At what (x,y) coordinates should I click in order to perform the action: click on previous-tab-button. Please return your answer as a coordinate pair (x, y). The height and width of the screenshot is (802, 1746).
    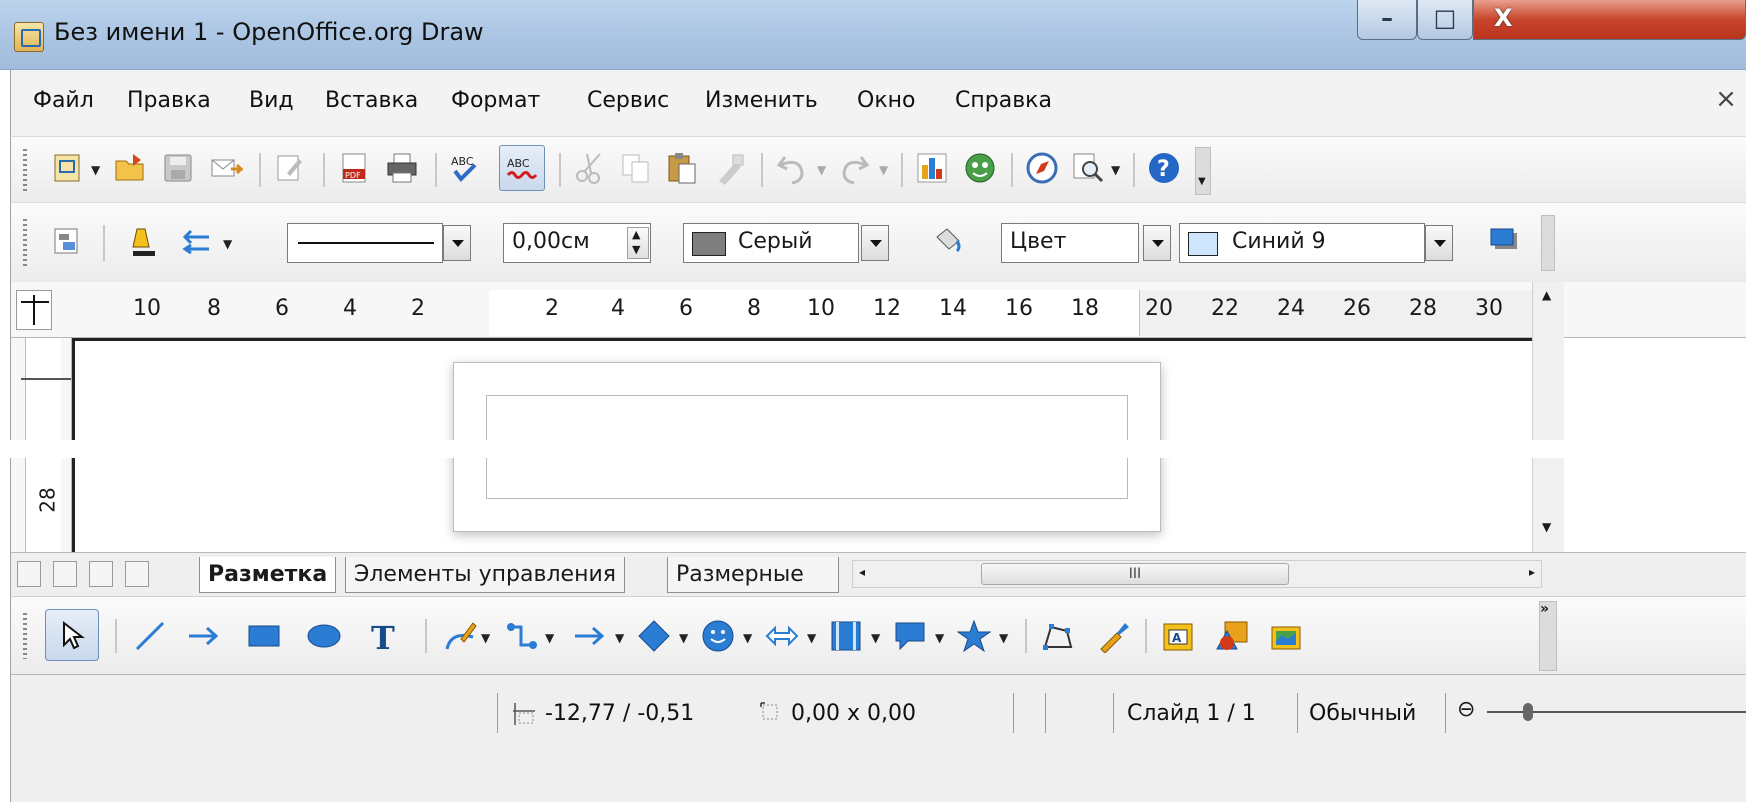
    Looking at the image, I should click on (65, 574).